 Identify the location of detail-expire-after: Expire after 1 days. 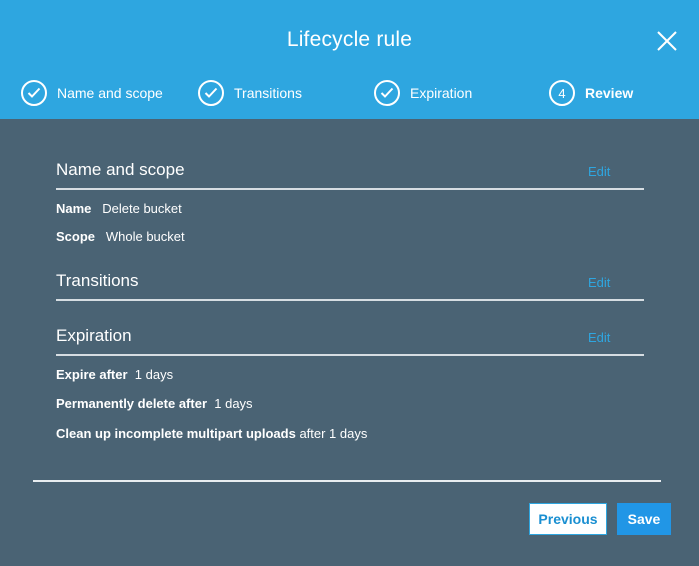
(114, 374).